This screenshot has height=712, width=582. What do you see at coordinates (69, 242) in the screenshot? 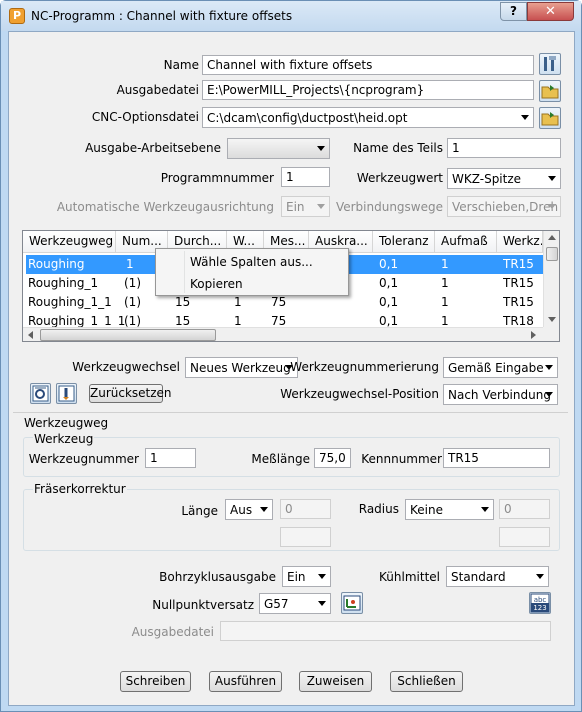
I see `column-header: Werkzeugweg` at bounding box center [69, 242].